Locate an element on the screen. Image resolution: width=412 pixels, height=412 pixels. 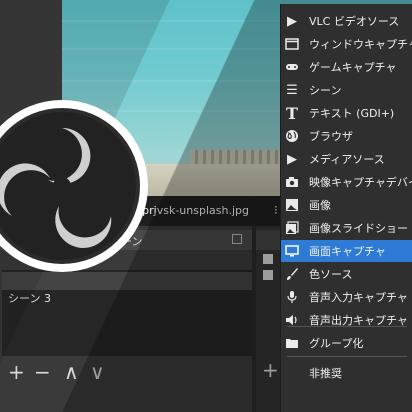
menu-item-color-source: 色ソース is located at coordinates (346, 274).